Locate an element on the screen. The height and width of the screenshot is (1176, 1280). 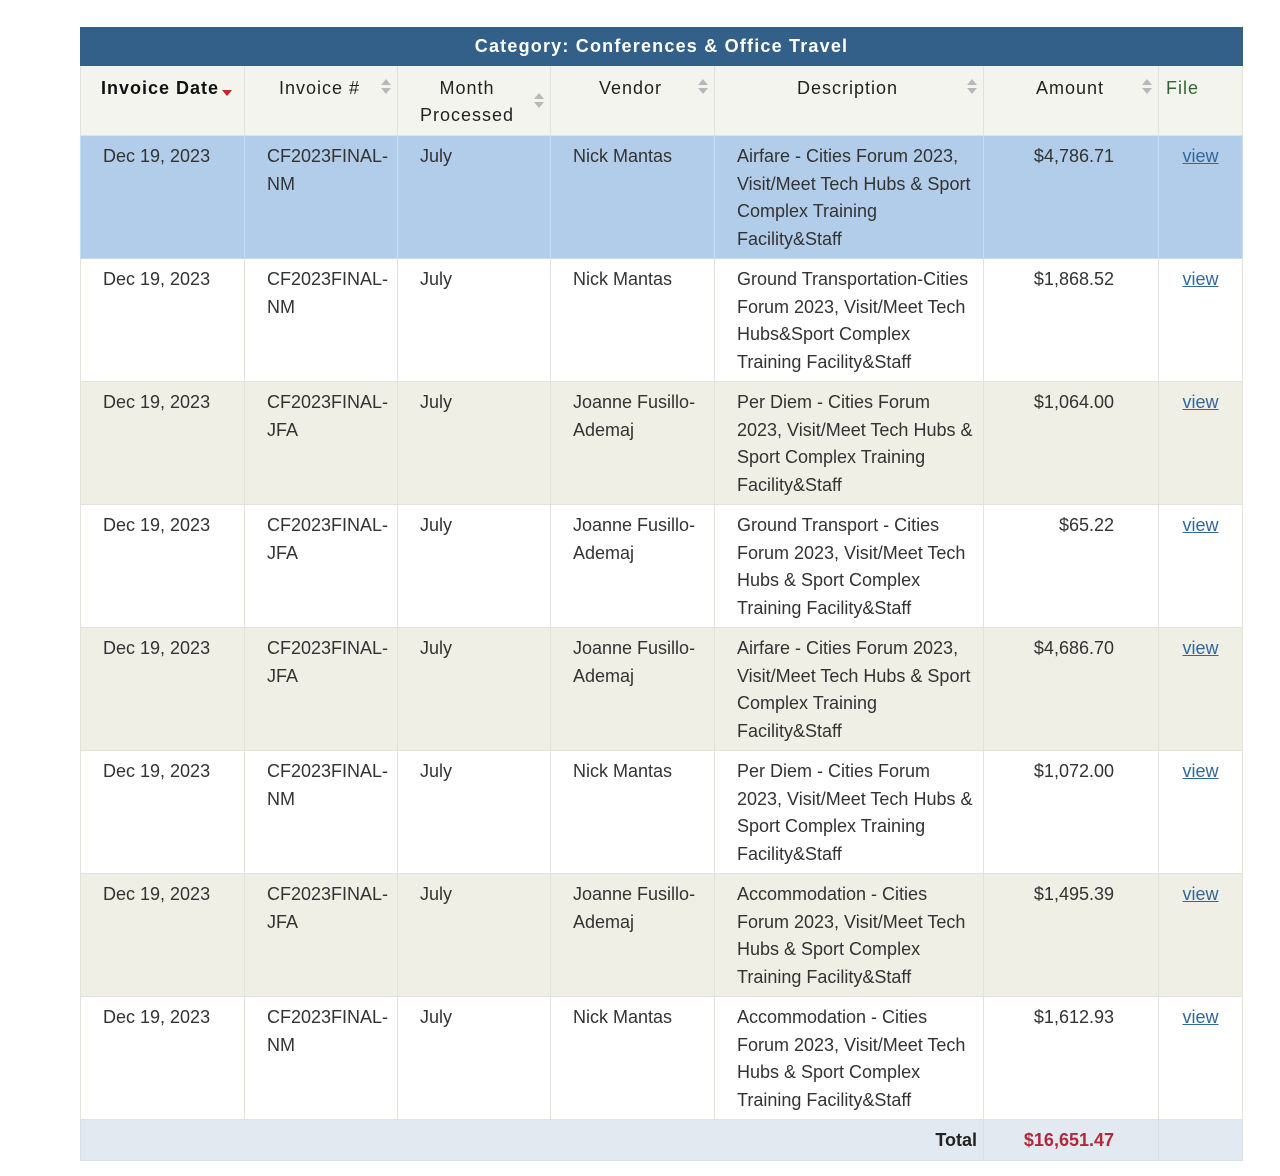
cell-amount: $65.22 is located at coordinates (1071, 566).